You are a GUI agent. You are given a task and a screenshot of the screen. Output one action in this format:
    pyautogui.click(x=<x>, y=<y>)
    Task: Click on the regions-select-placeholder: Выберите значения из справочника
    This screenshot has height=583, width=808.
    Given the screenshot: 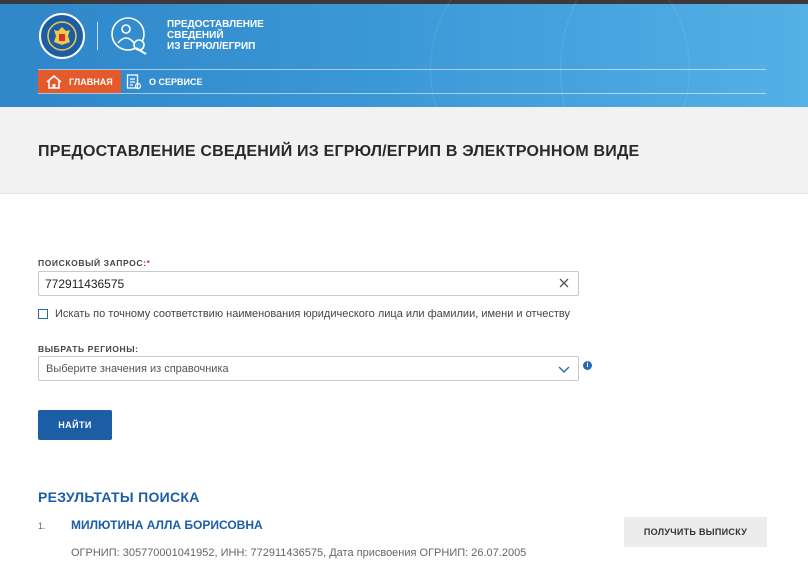 What is the action you would take?
    pyautogui.click(x=137, y=369)
    